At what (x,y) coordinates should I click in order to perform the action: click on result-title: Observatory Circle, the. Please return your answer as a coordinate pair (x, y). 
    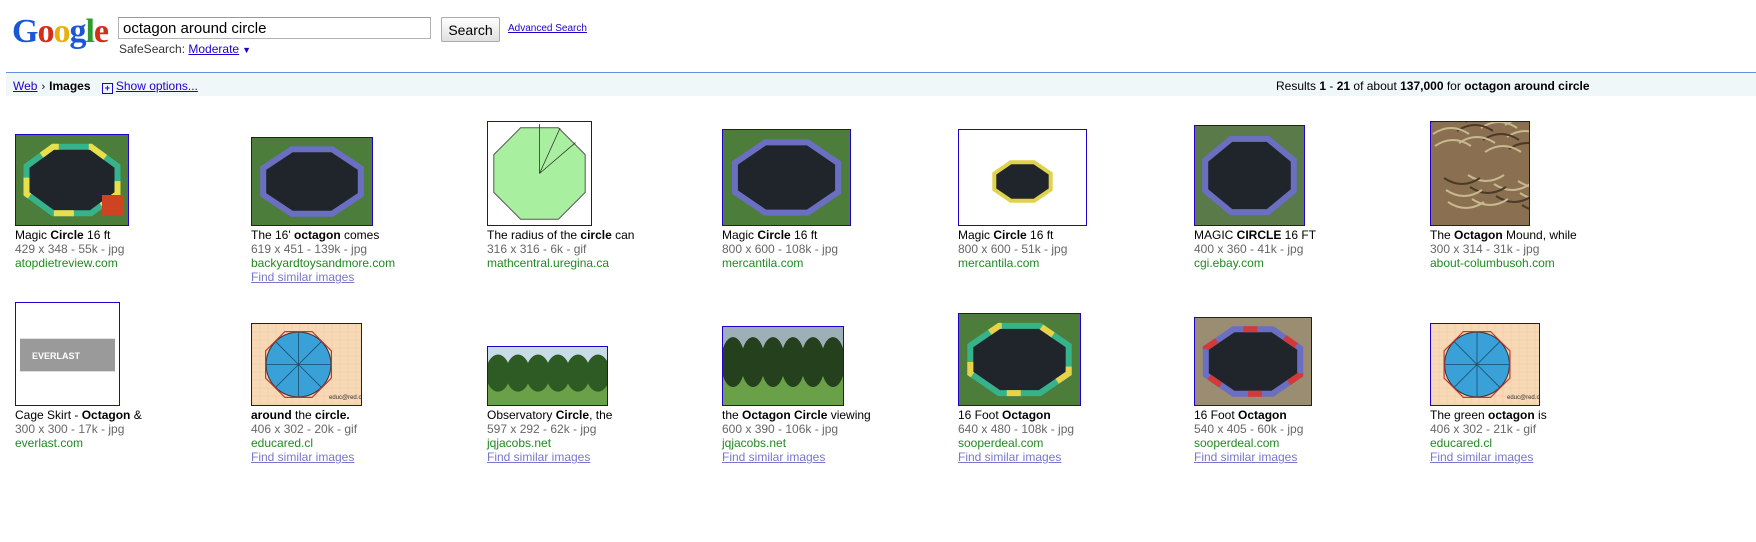
    Looking at the image, I should click on (549, 415).